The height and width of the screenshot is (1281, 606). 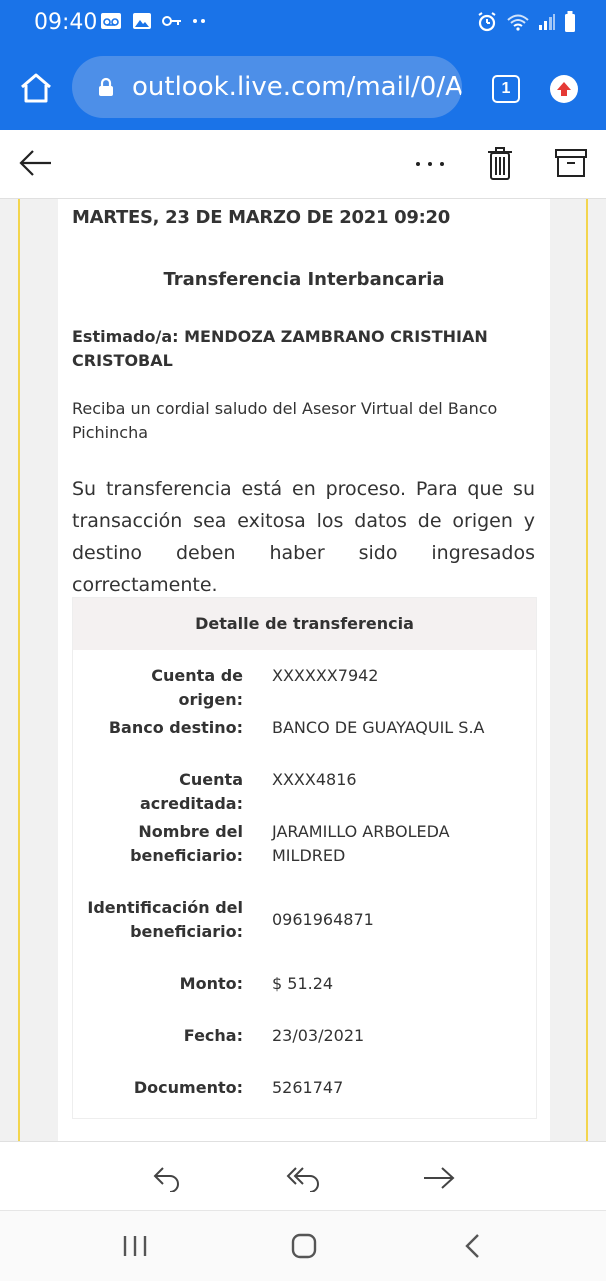 I want to click on detail-value: $ 51.24, so click(x=303, y=983).